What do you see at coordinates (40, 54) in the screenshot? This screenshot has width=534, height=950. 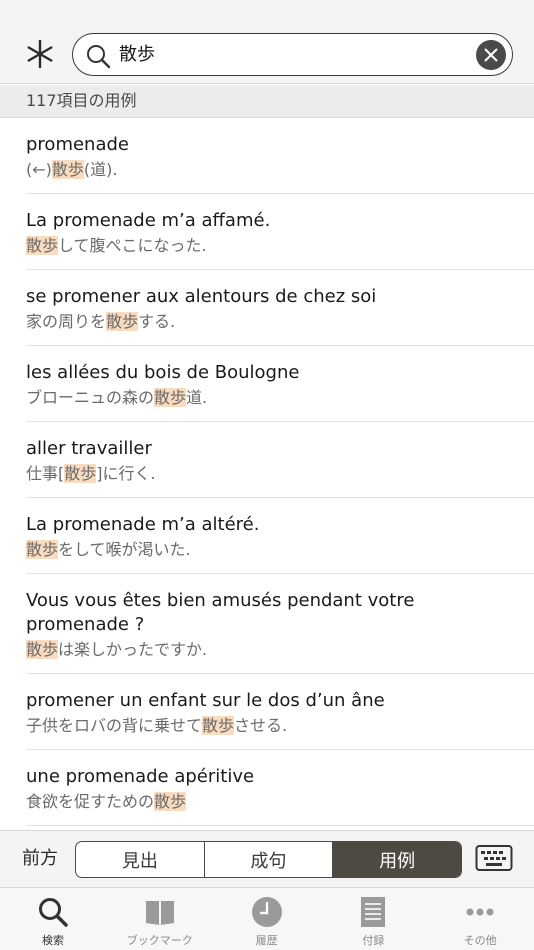 I see `asterisk-icon` at bounding box center [40, 54].